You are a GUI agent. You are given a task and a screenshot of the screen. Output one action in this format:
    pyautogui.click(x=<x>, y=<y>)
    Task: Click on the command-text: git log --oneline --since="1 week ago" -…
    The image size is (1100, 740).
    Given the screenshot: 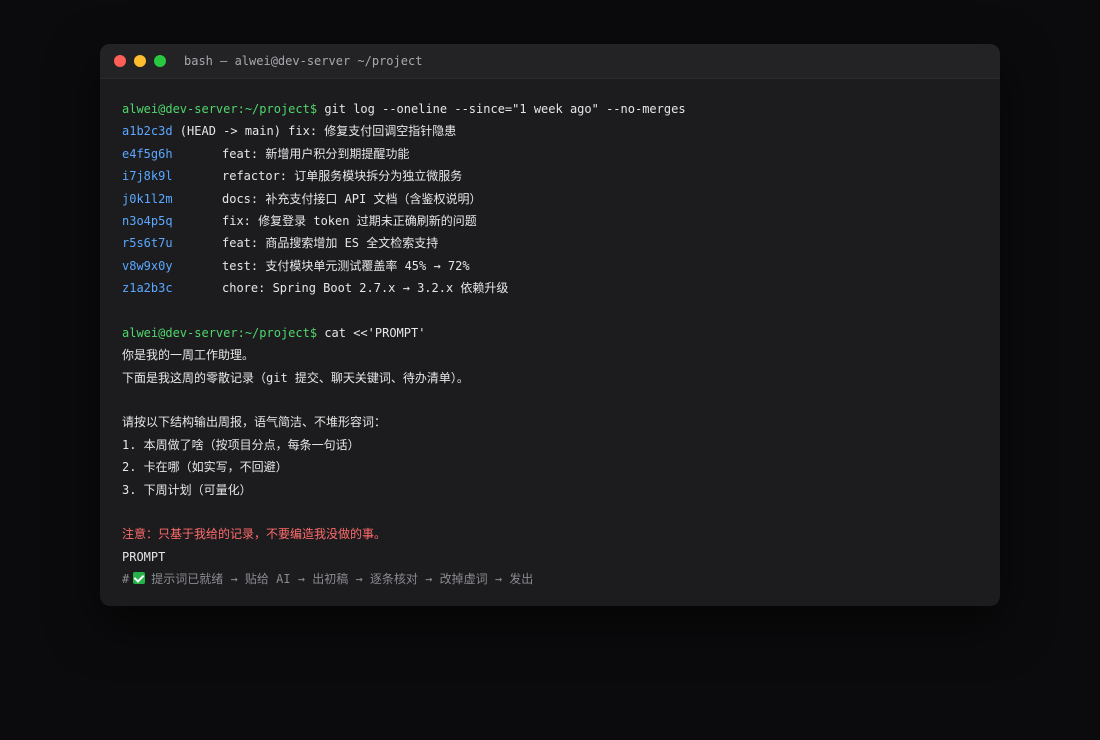 What is the action you would take?
    pyautogui.click(x=505, y=109)
    